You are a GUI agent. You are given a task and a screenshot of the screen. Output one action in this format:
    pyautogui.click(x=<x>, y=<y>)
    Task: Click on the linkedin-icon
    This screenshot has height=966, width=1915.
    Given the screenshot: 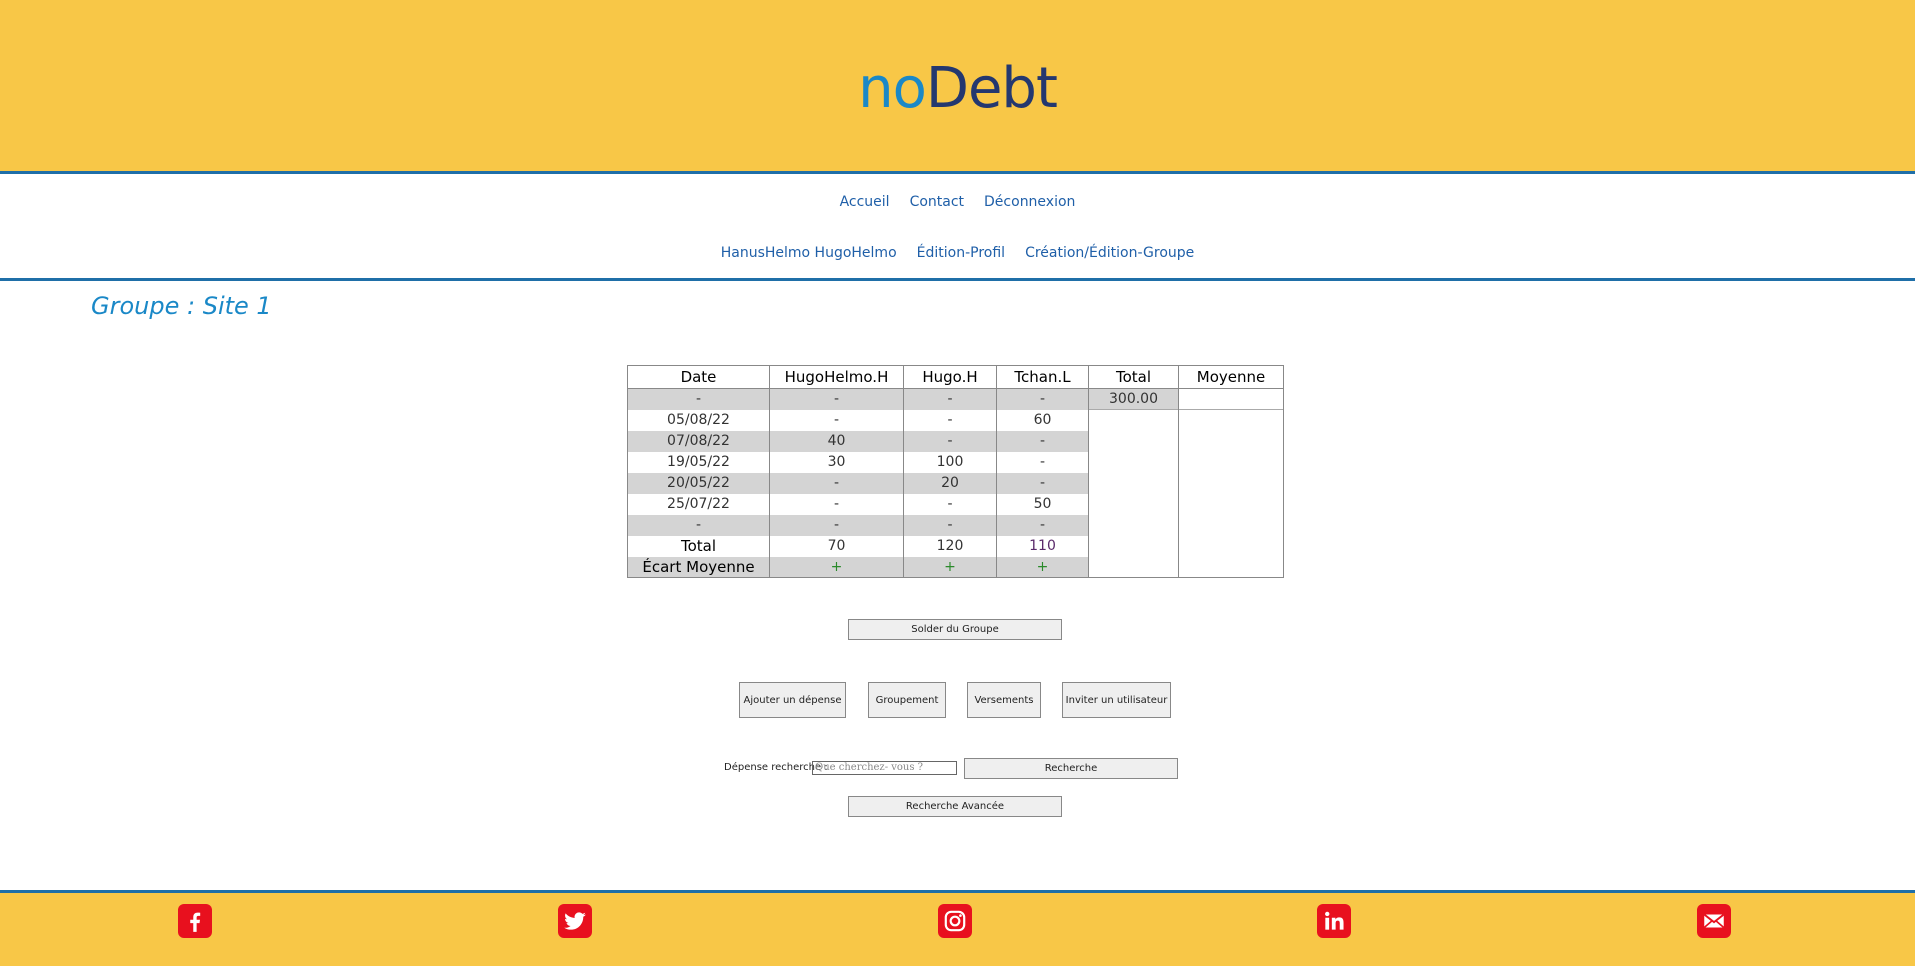 What is the action you would take?
    pyautogui.click(x=1334, y=921)
    